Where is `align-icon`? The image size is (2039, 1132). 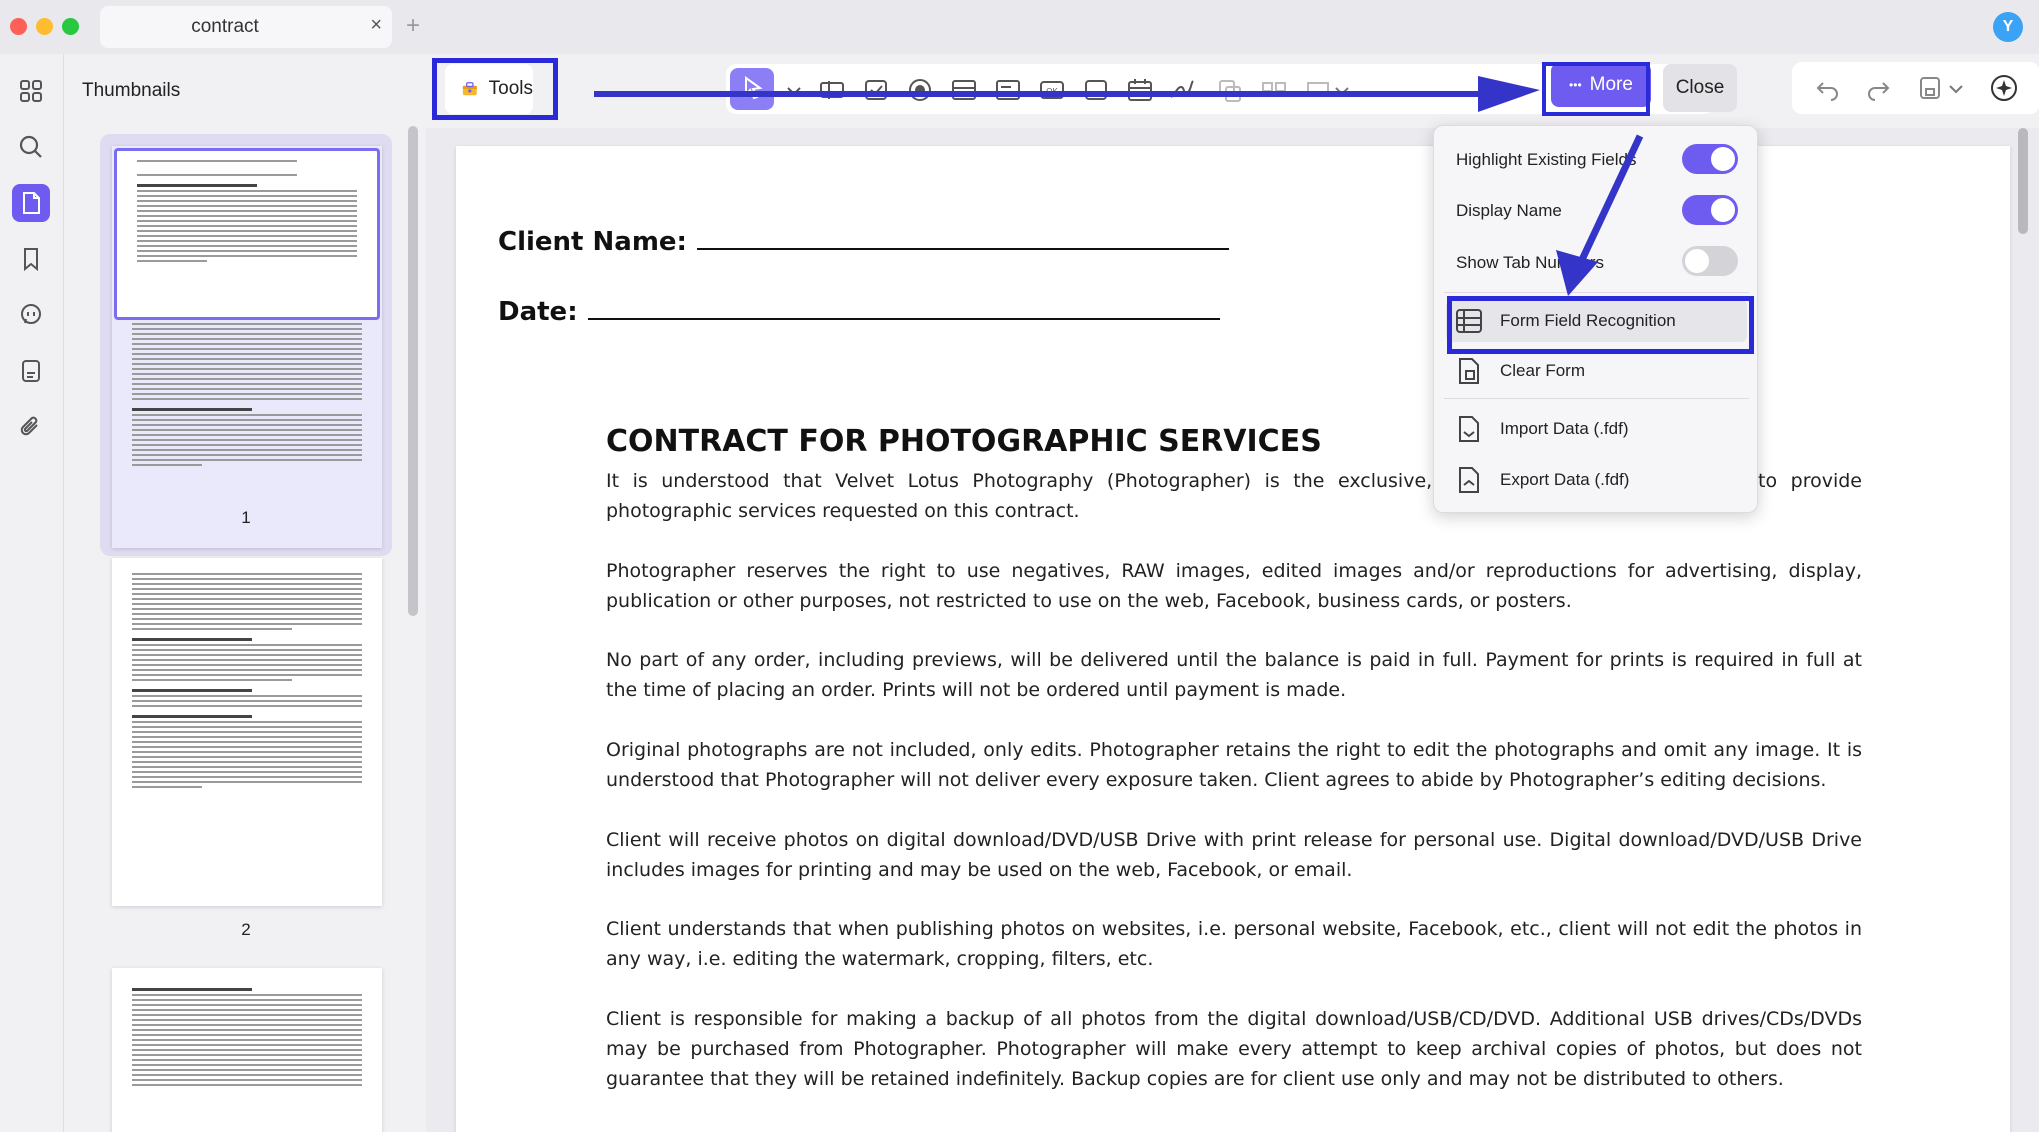
align-icon is located at coordinates (1274, 90).